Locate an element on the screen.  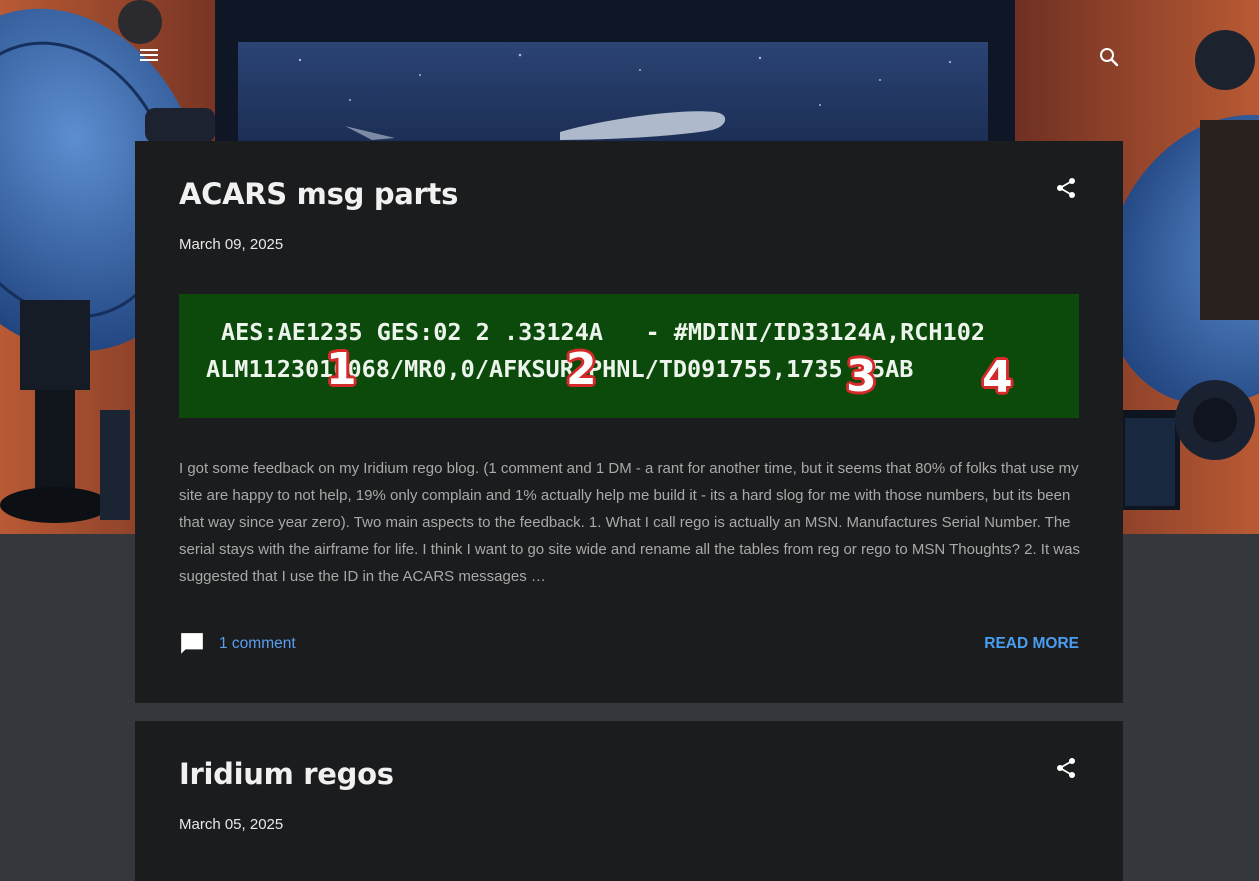
read-more-link: READ MORE is located at coordinates (1031, 644).